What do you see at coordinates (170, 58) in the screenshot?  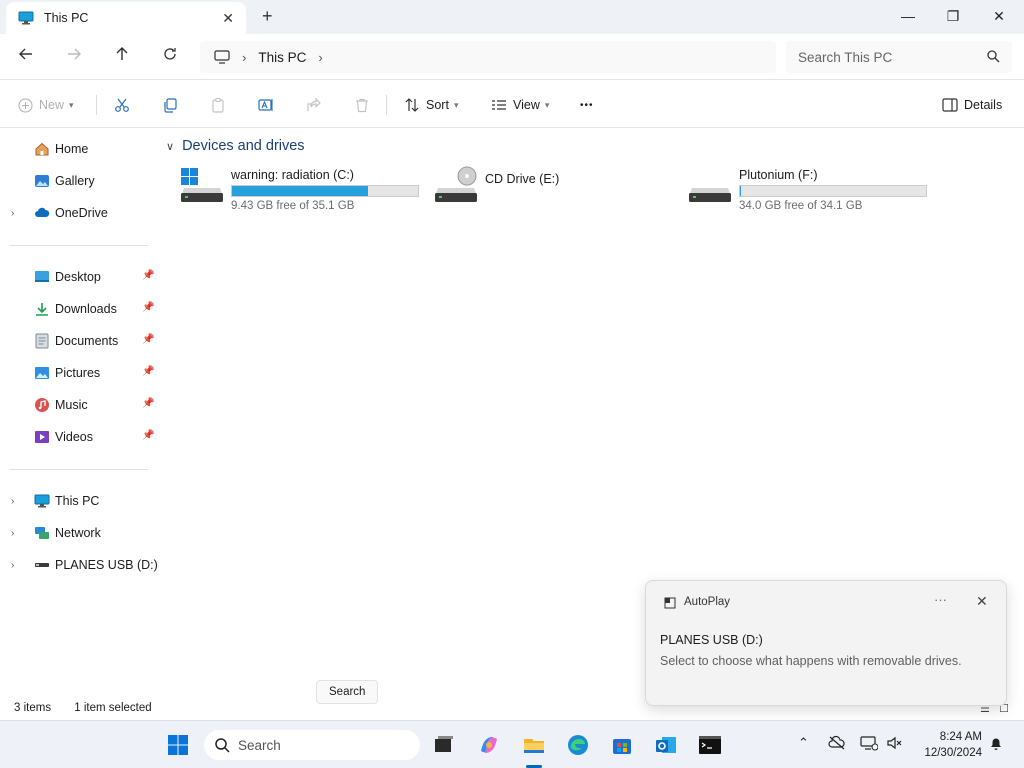 I see `refresh-button` at bounding box center [170, 58].